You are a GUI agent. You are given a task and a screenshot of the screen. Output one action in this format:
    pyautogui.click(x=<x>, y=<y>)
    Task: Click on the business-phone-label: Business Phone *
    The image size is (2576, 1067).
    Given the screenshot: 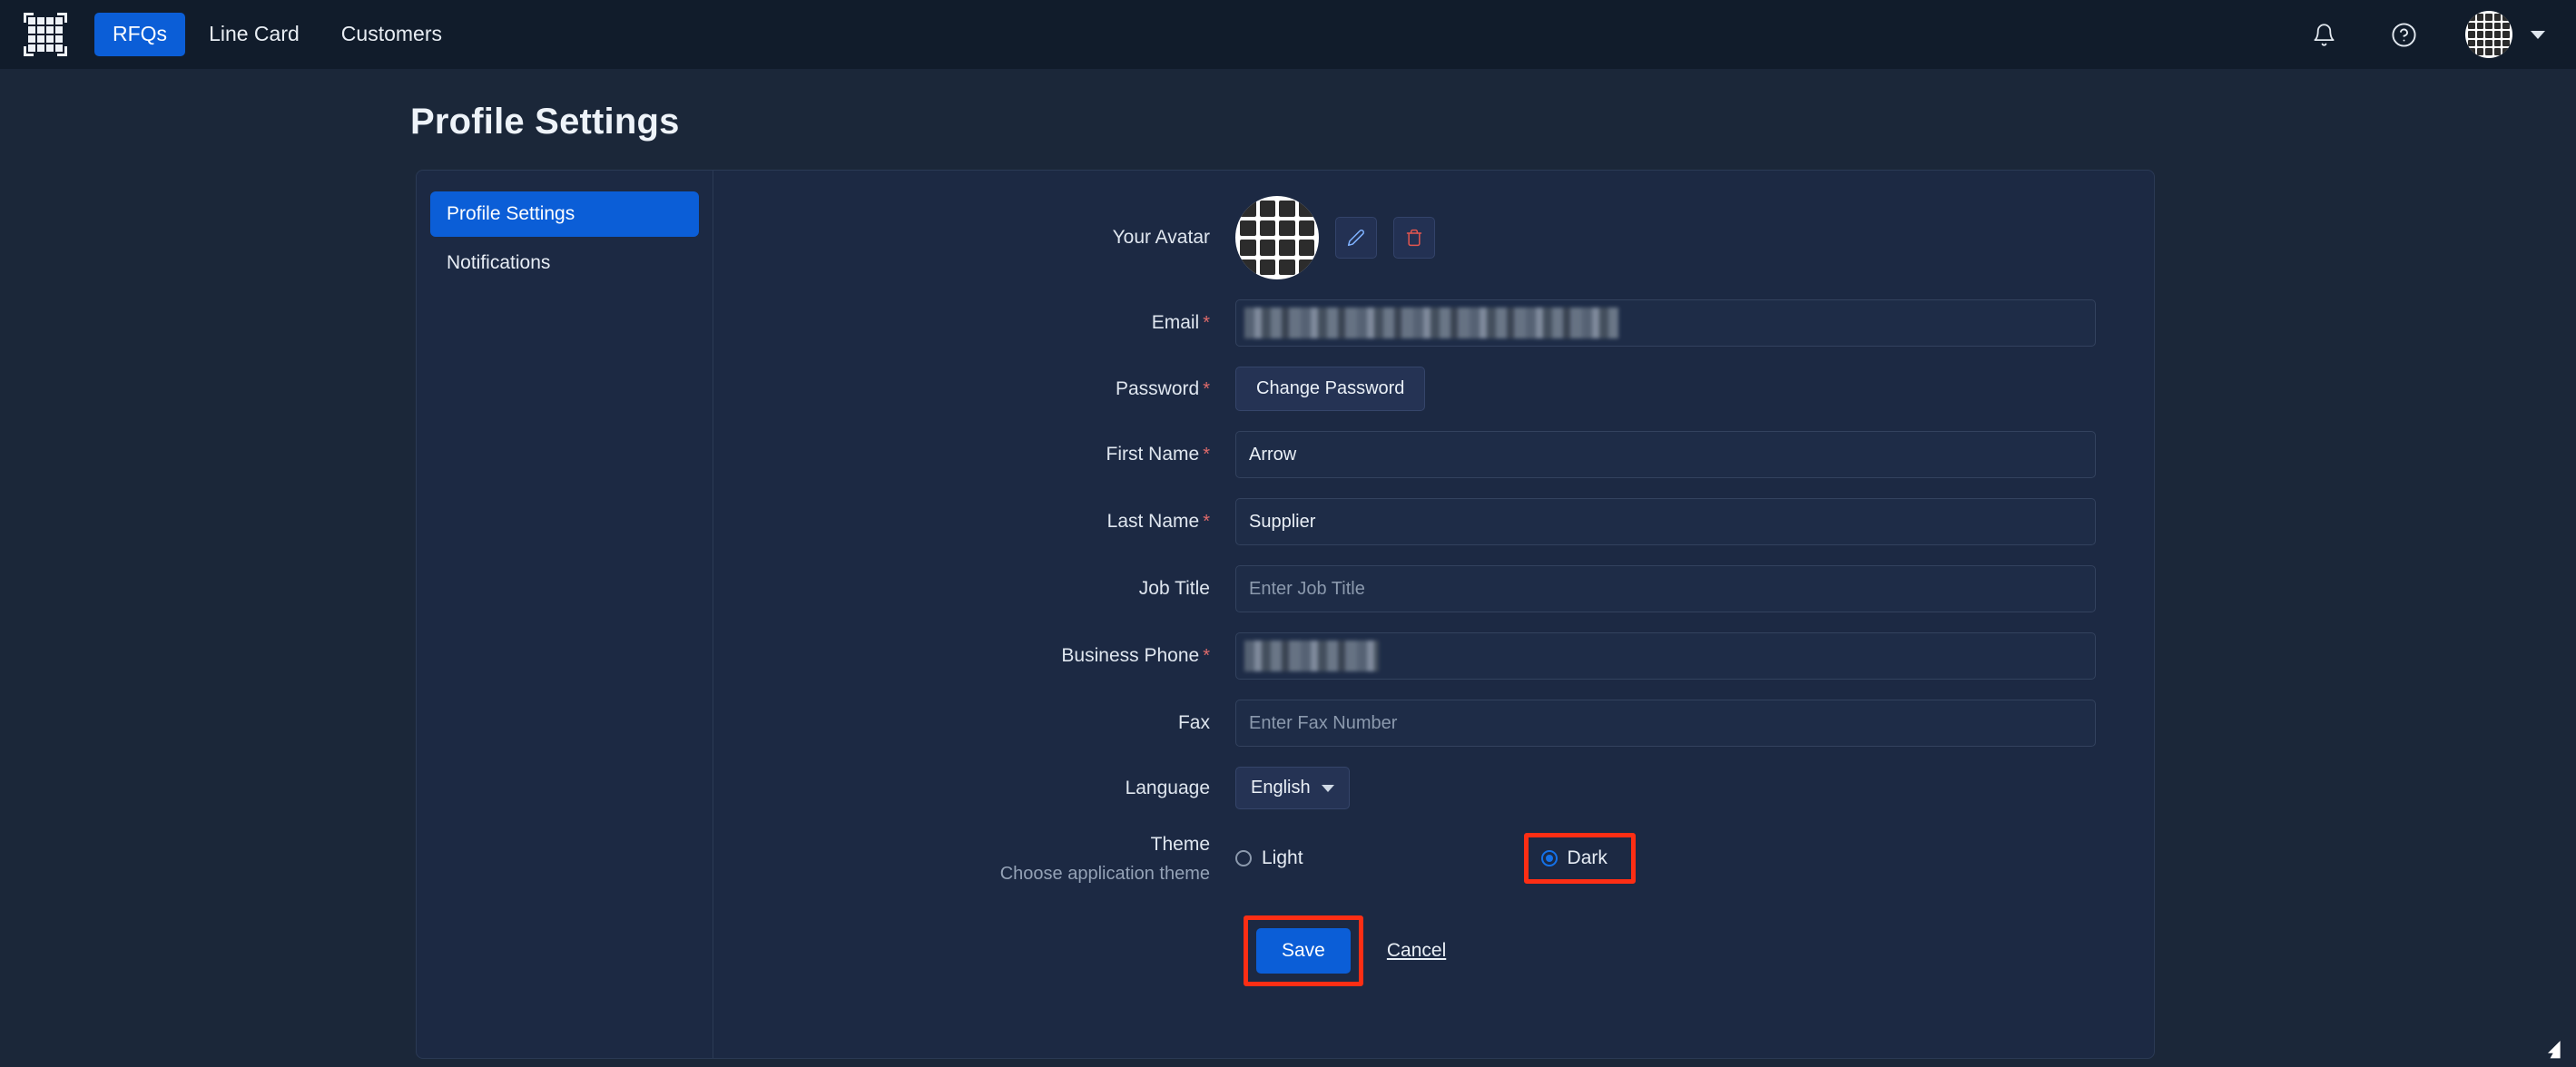 What is the action you would take?
    pyautogui.click(x=974, y=655)
    